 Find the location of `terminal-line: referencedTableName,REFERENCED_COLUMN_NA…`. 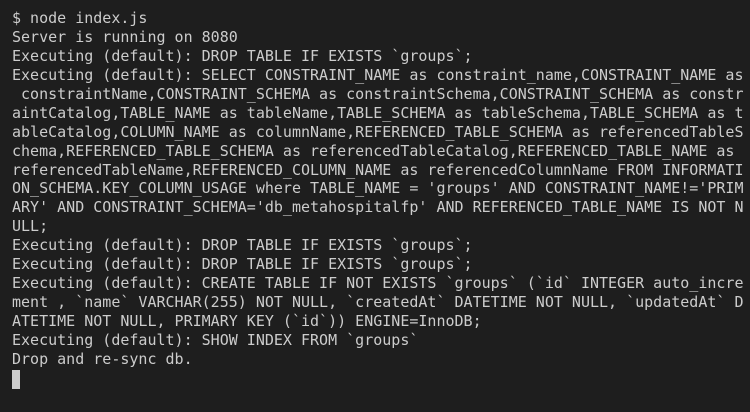

terminal-line: referencedTableName,REFERENCED_COLUMN_NA… is located at coordinates (378, 169).